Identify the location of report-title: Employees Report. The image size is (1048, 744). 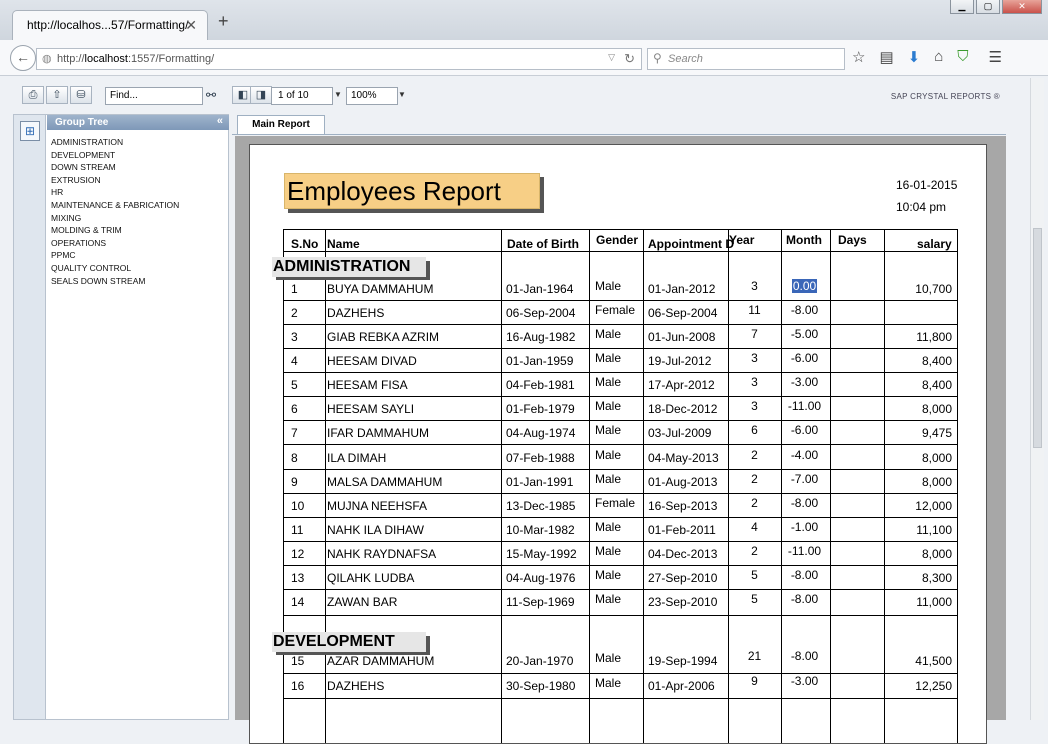
(412, 191).